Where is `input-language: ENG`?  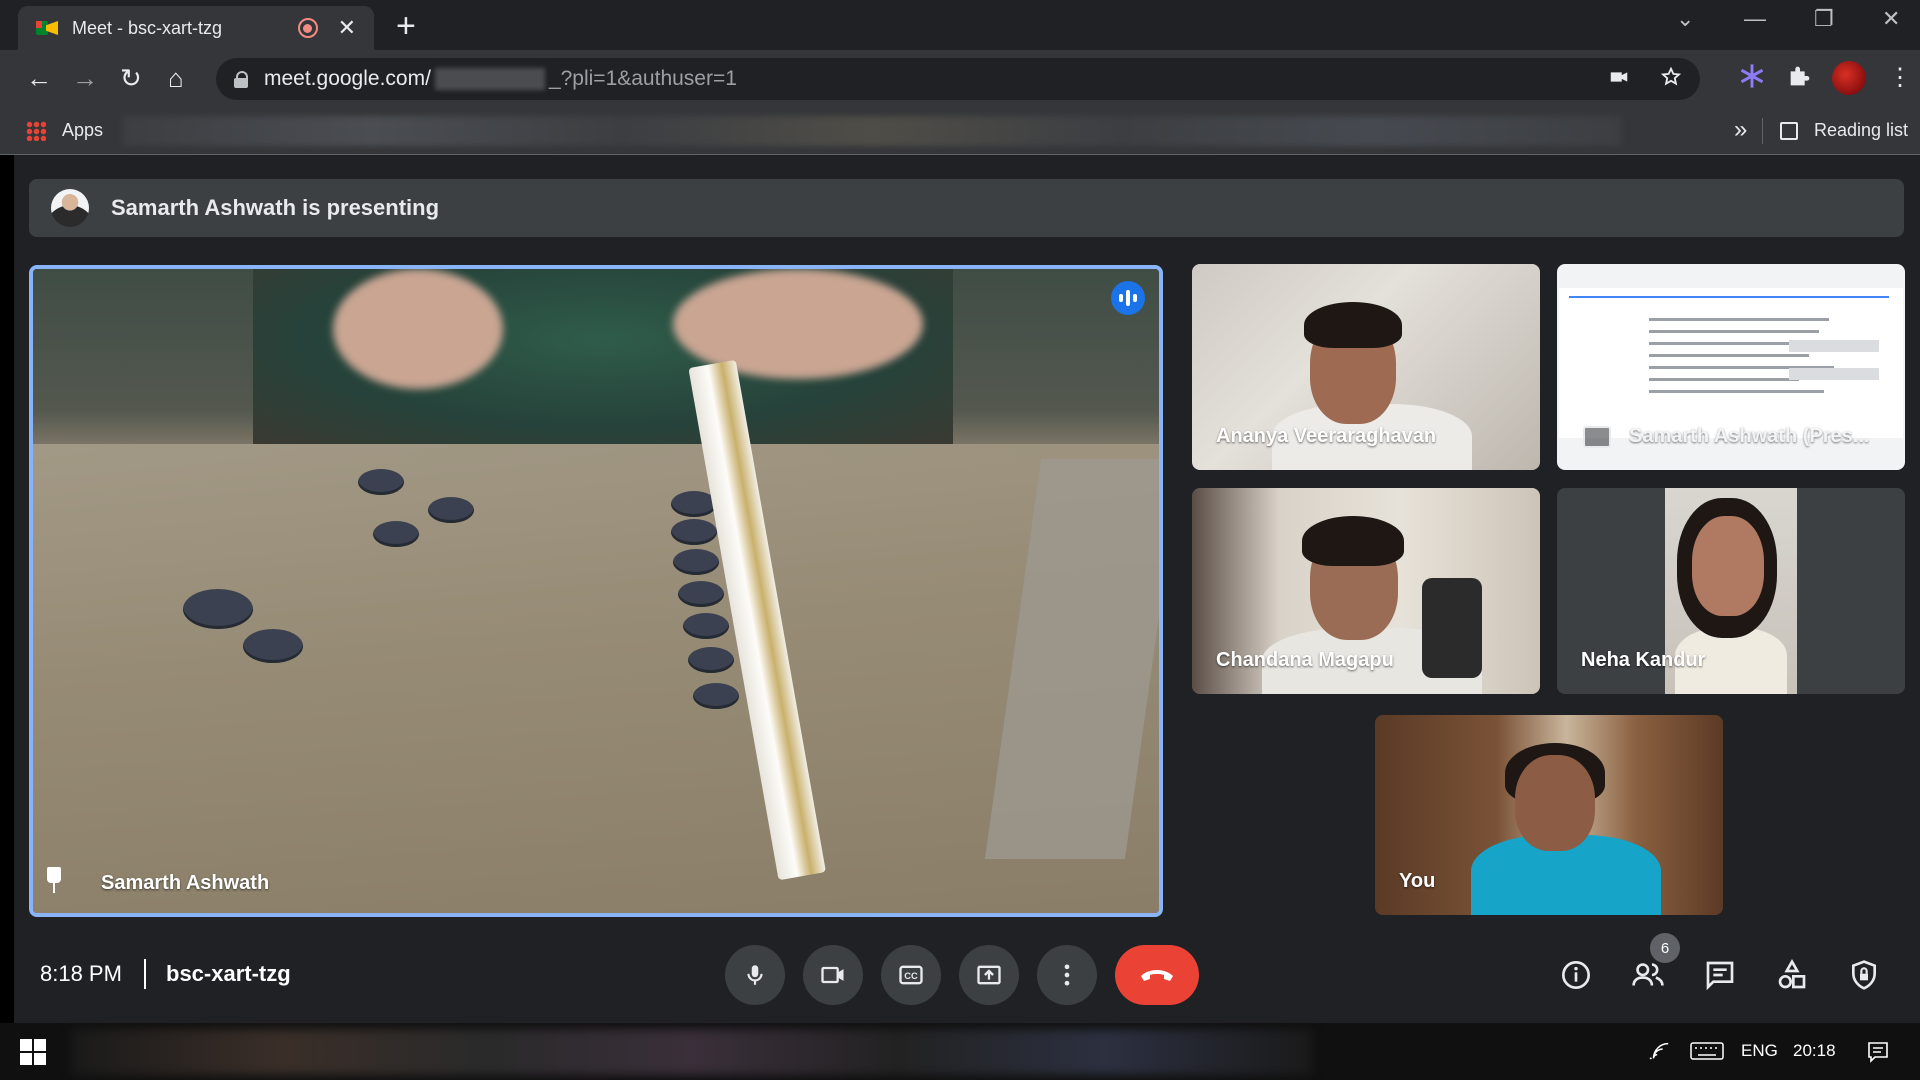 input-language: ENG is located at coordinates (1759, 1051).